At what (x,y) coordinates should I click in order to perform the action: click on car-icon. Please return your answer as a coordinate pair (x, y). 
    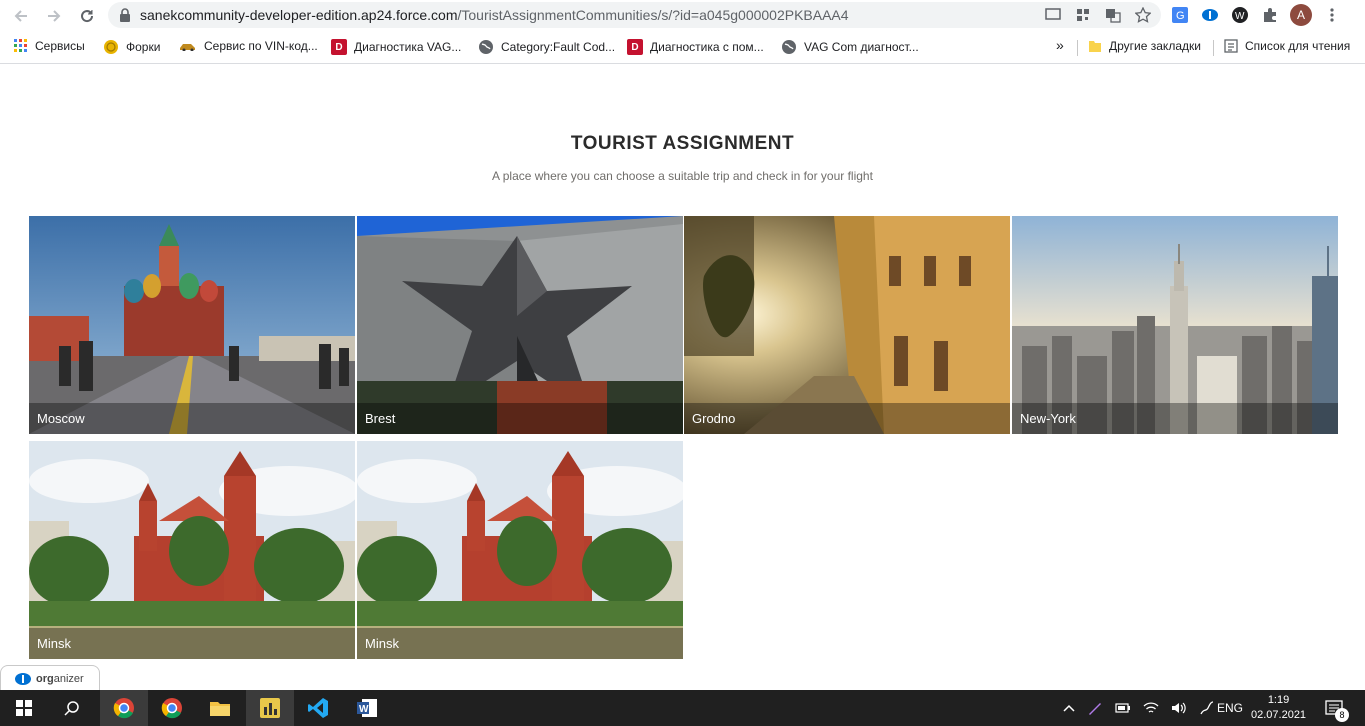
    Looking at the image, I should click on (187, 47).